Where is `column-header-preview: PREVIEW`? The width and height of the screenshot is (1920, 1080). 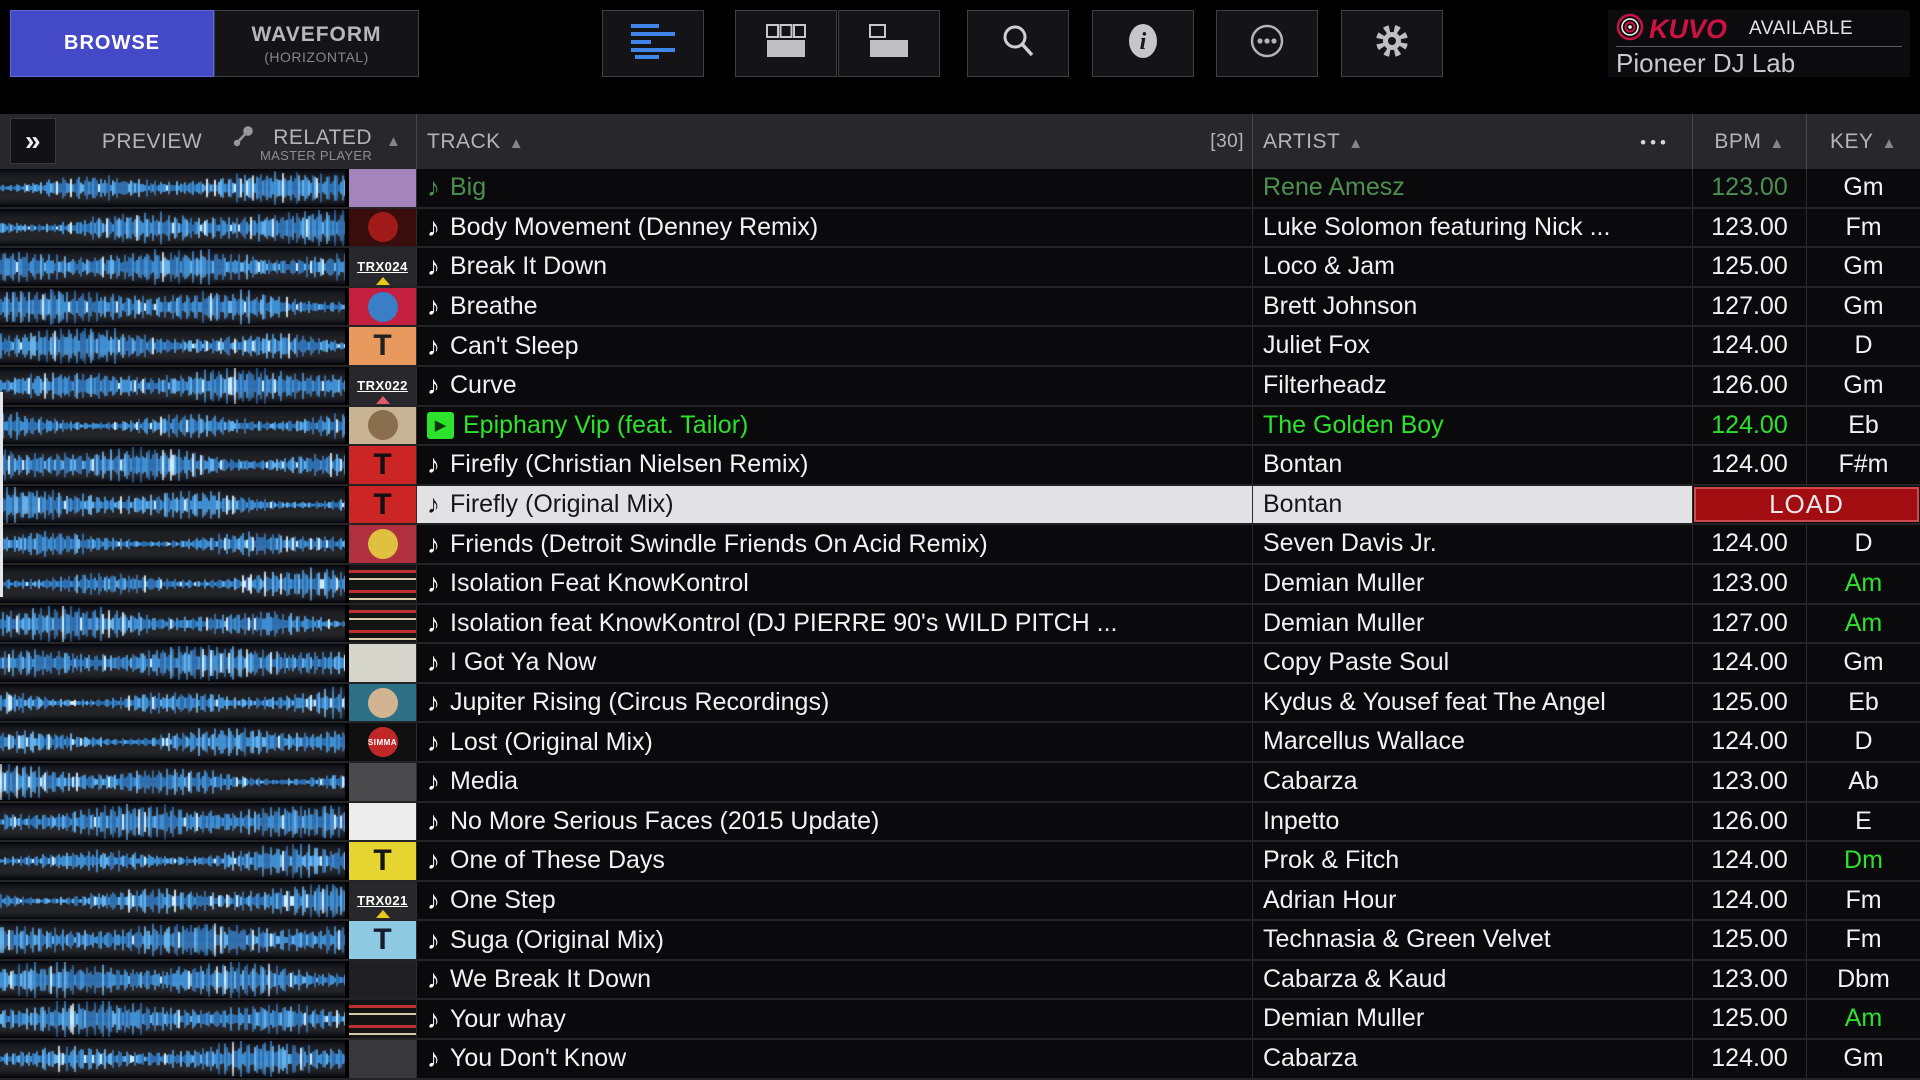
column-header-preview: PREVIEW is located at coordinates (152, 141).